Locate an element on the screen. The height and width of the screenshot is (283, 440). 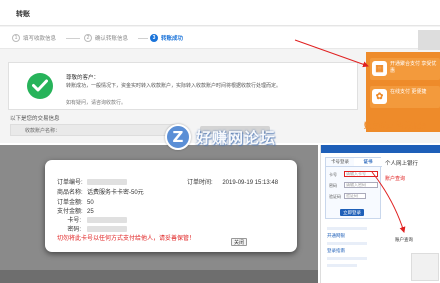
order-number-row: 订单编号: is located at coordinates (92, 181).